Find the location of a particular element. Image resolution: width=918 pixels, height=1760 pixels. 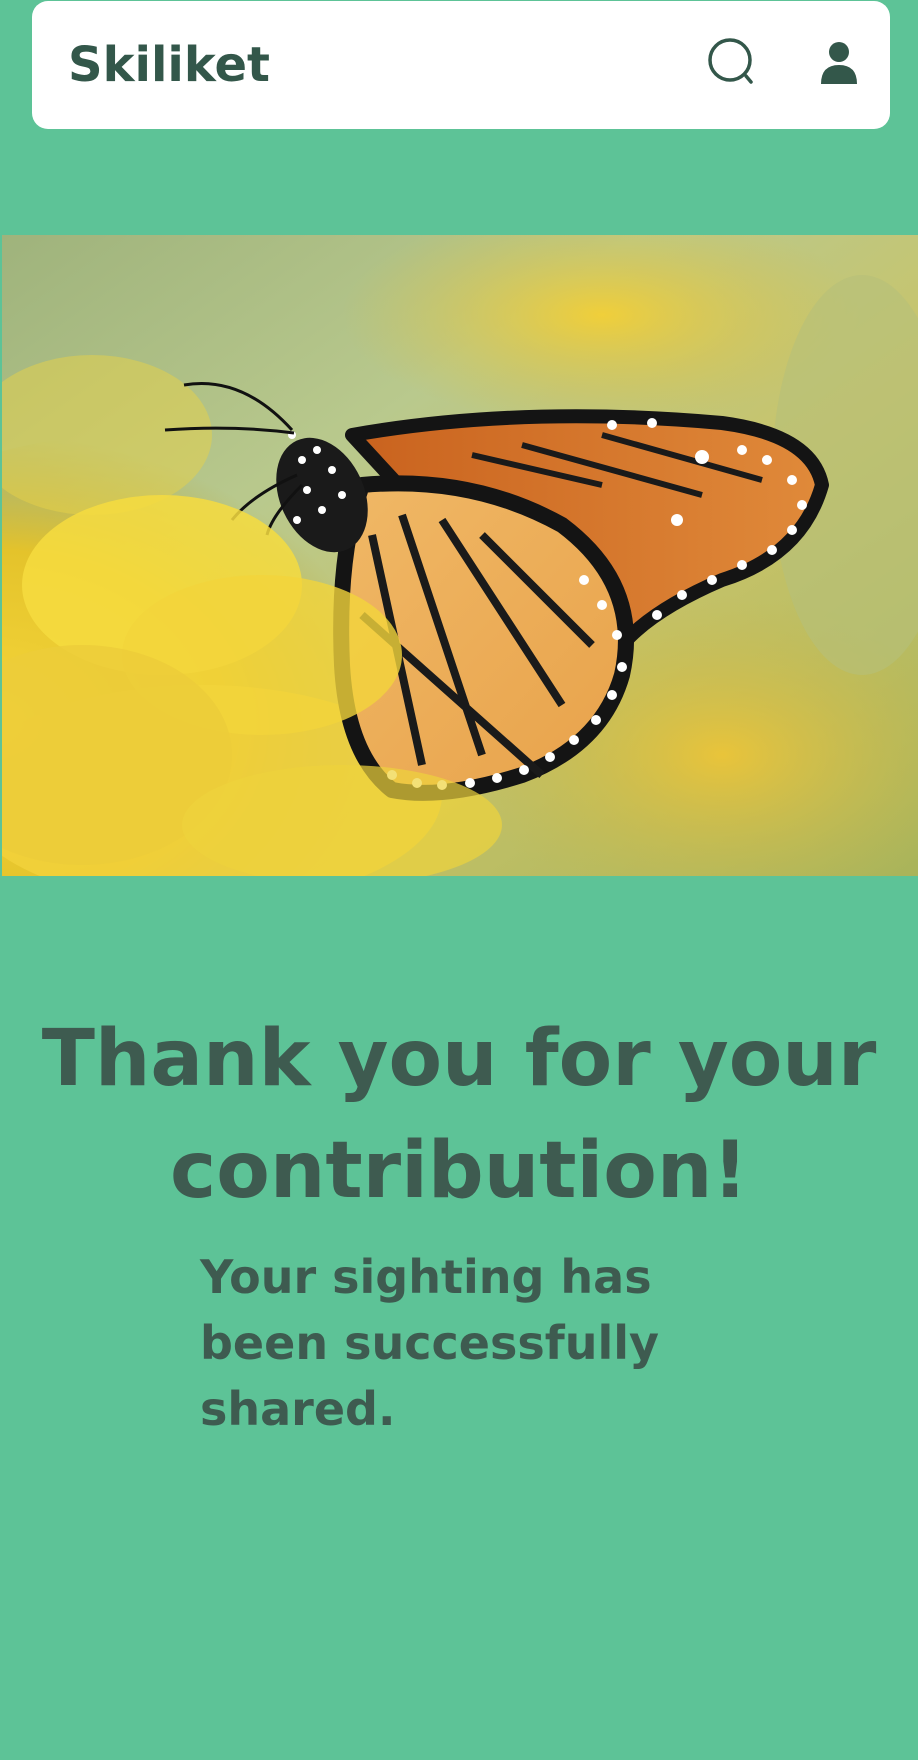

confirmation-title: Thank you for your contribution! is located at coordinates (459, 1115).